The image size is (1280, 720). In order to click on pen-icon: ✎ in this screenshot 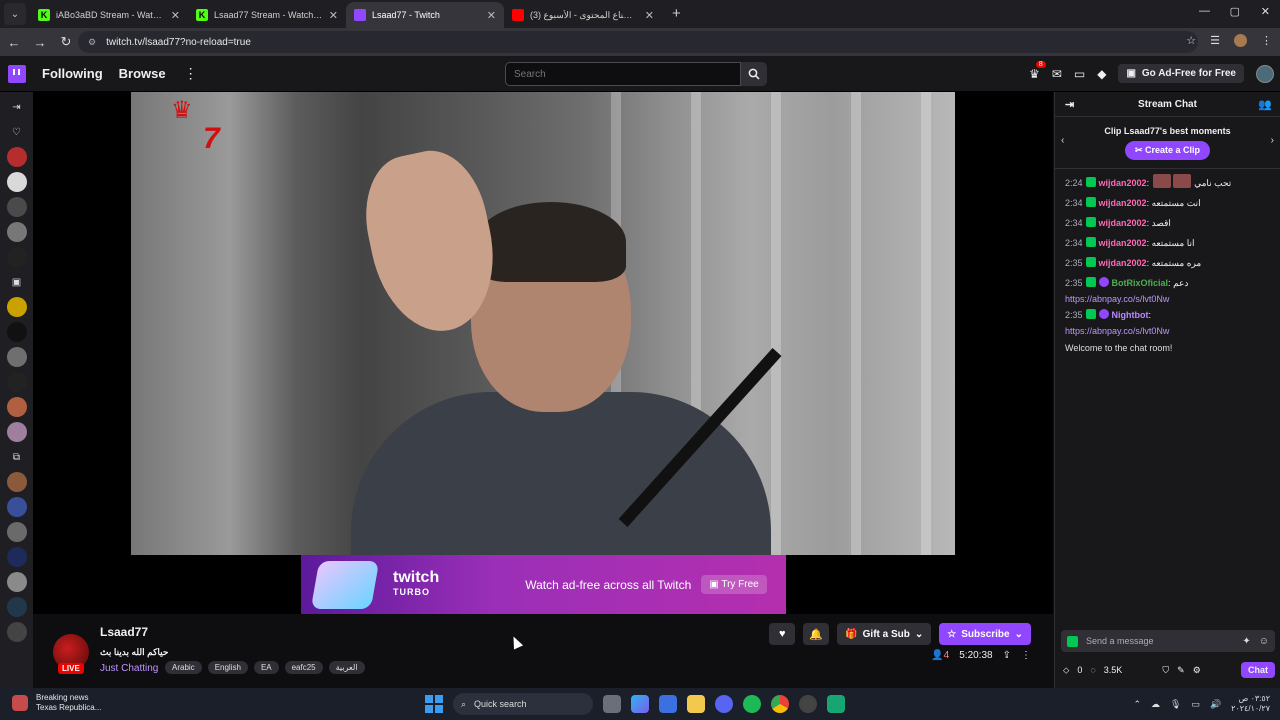, I will do `click(1181, 670)`.